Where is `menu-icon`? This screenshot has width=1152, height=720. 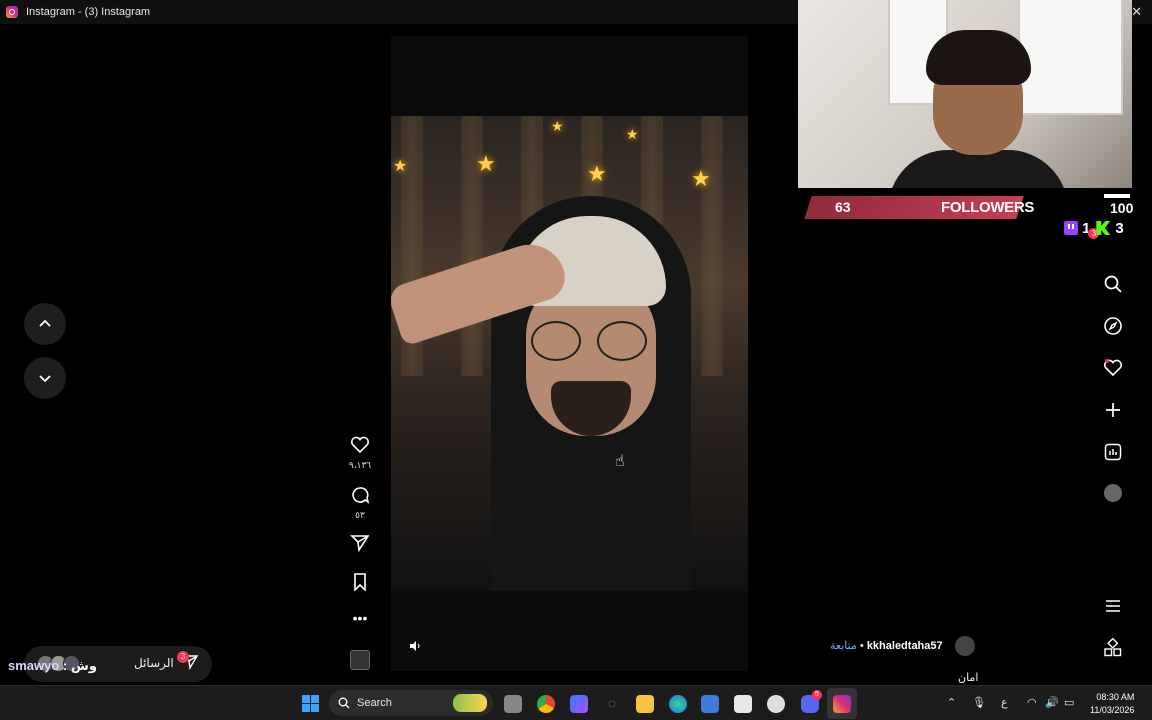
menu-icon is located at coordinates (1113, 606).